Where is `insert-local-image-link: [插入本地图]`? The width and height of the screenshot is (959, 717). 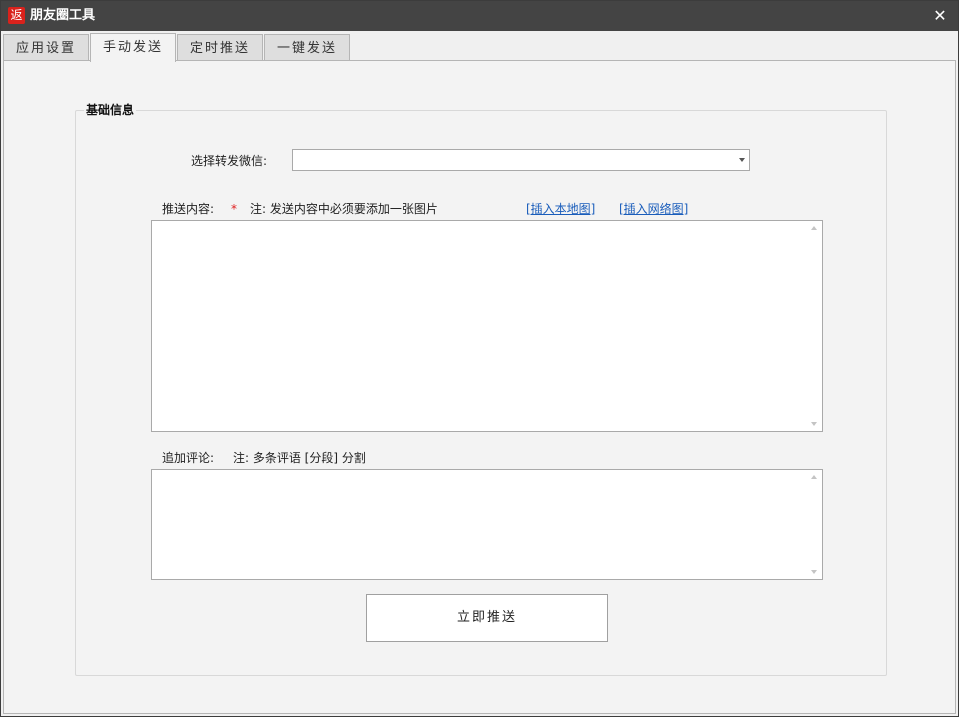 insert-local-image-link: [插入本地图] is located at coordinates (560, 209).